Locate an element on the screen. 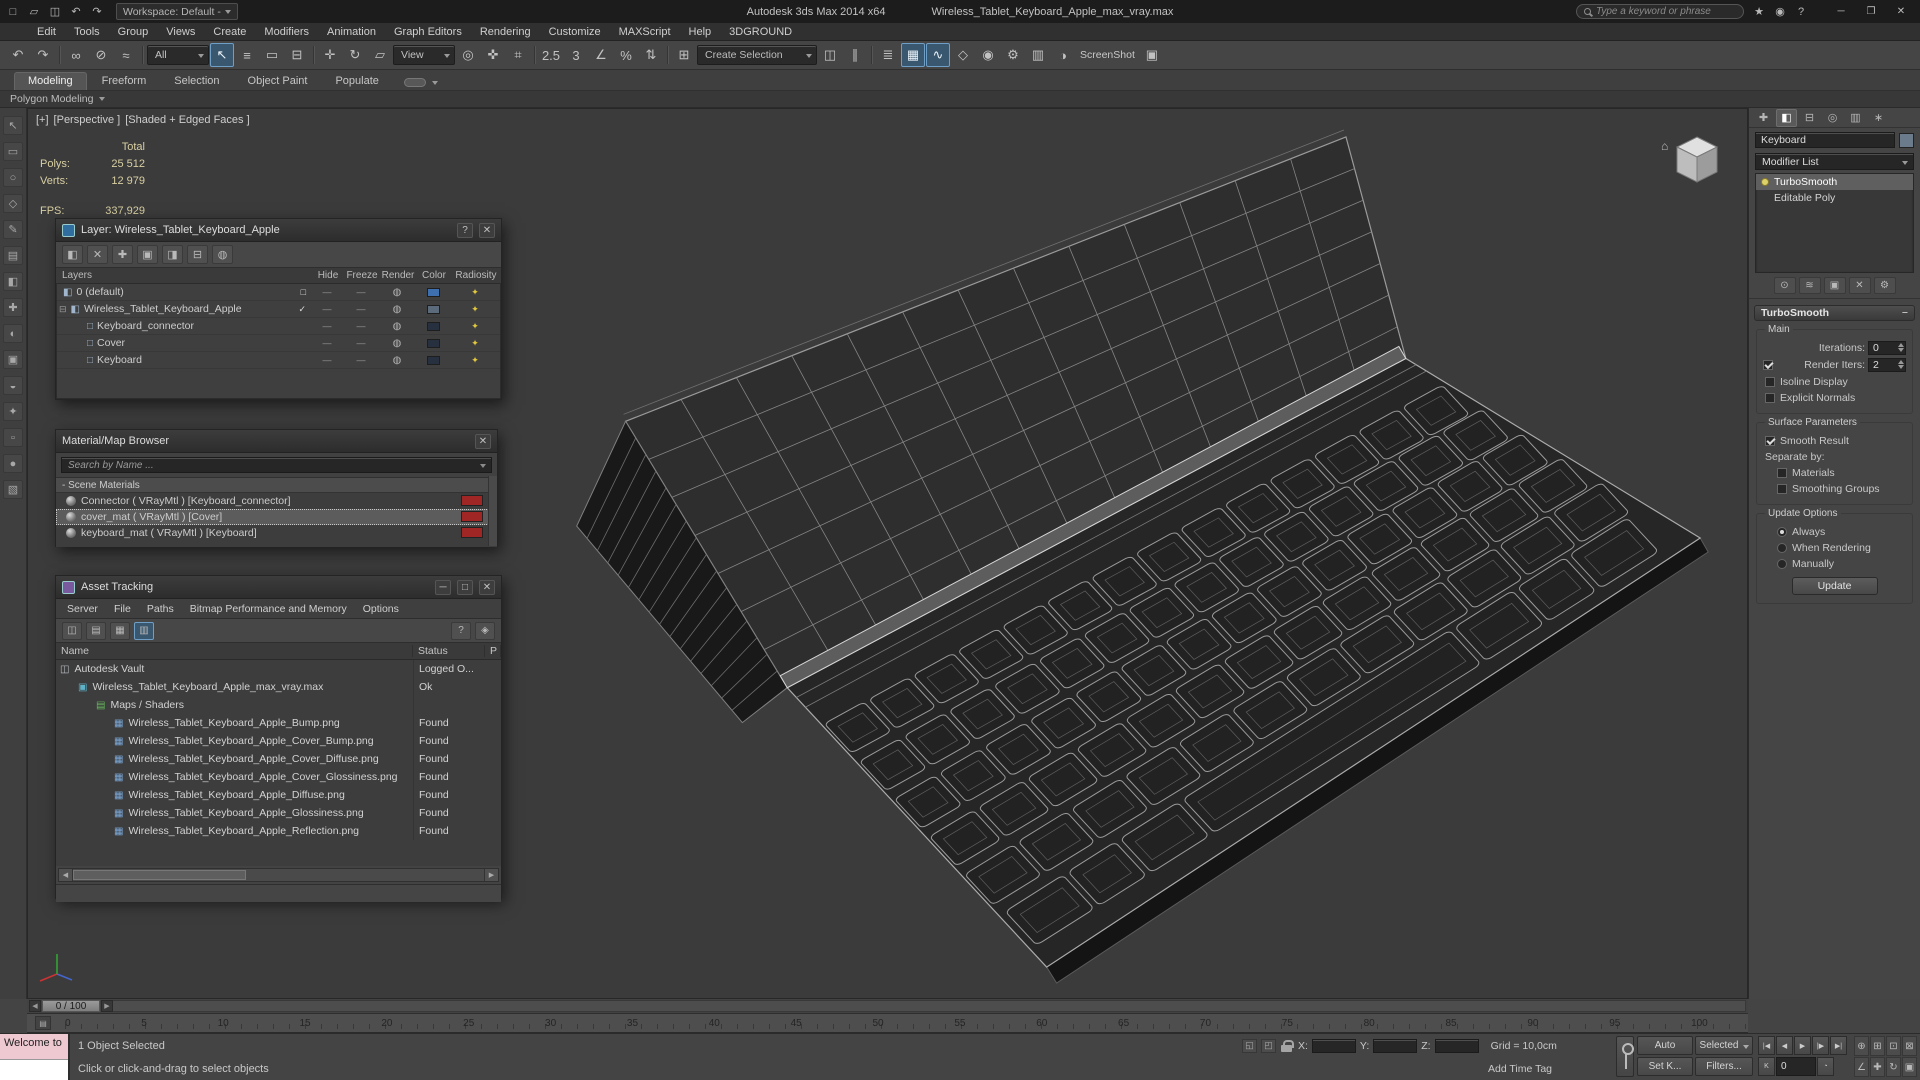 This screenshot has height=1080, width=1920. dock-half-icon: ◧ is located at coordinates (13, 281).